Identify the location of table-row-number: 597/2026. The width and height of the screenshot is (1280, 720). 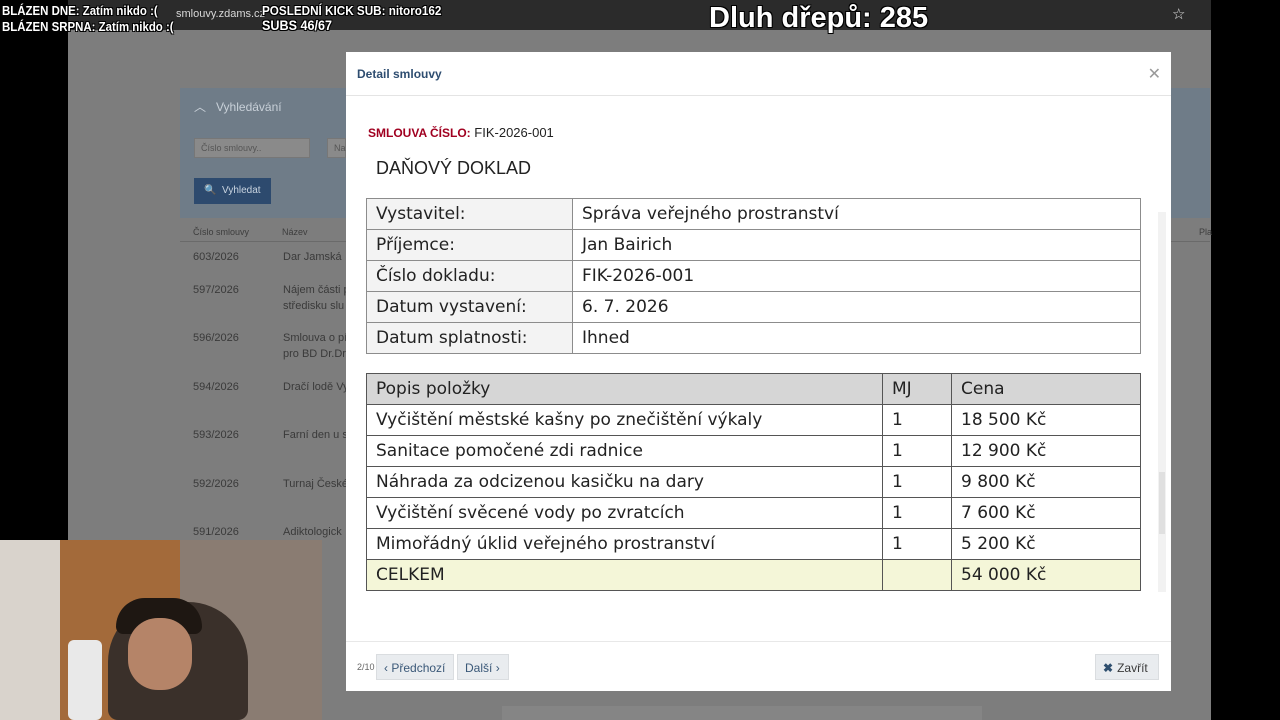
(216, 290).